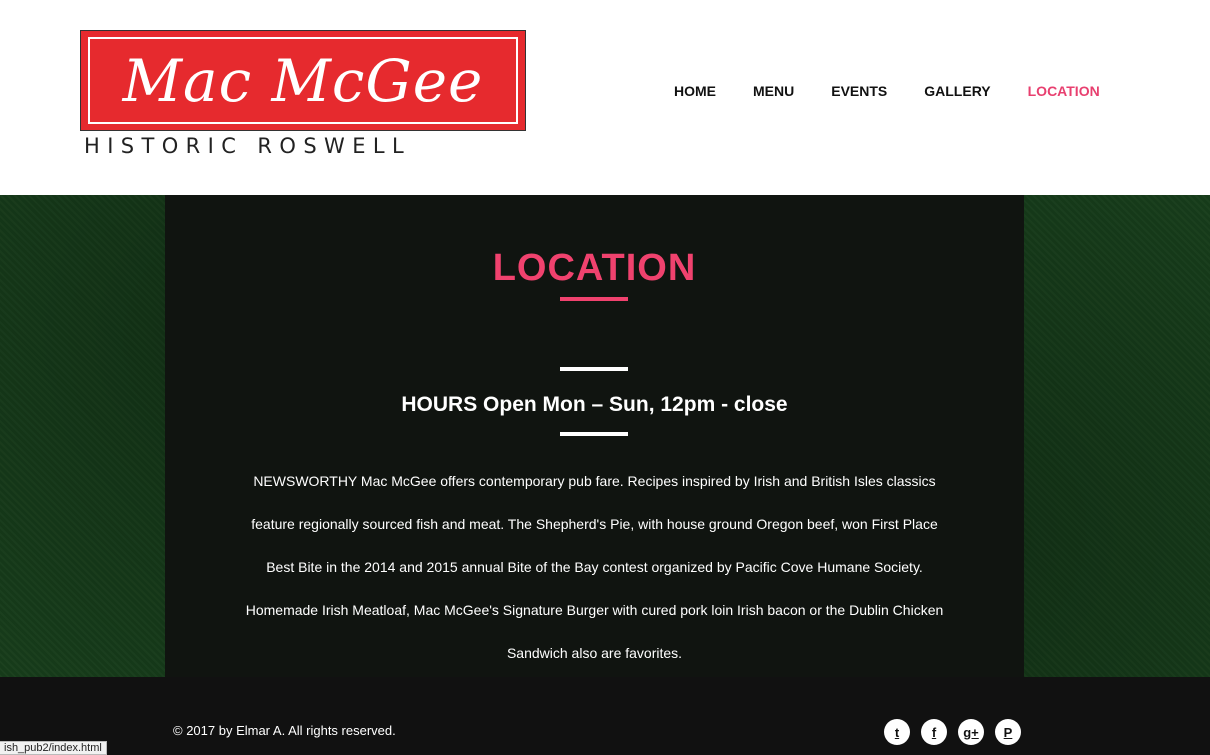 The height and width of the screenshot is (755, 1210). What do you see at coordinates (971, 732) in the screenshot?
I see `google-plus-icon: g+` at bounding box center [971, 732].